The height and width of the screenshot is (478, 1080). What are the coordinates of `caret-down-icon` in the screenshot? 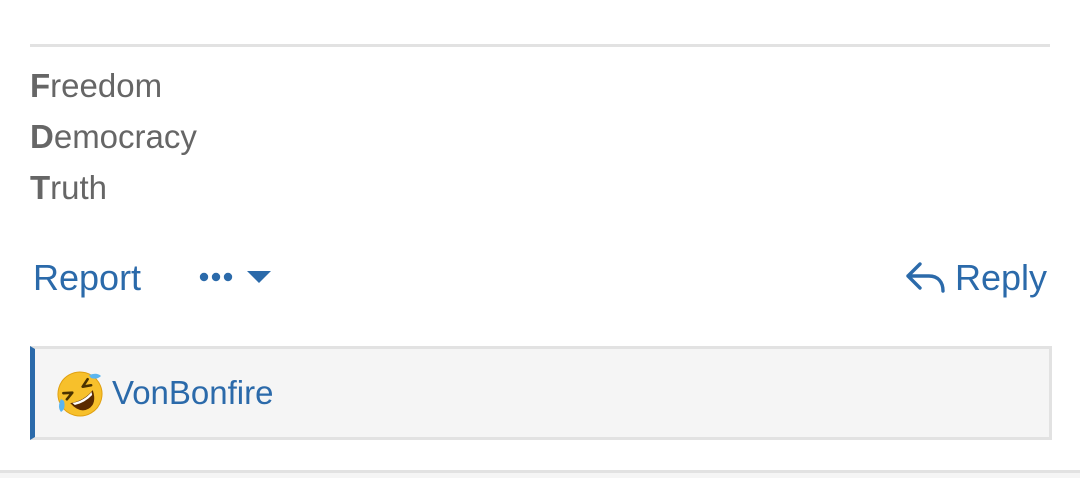 It's located at (259, 277).